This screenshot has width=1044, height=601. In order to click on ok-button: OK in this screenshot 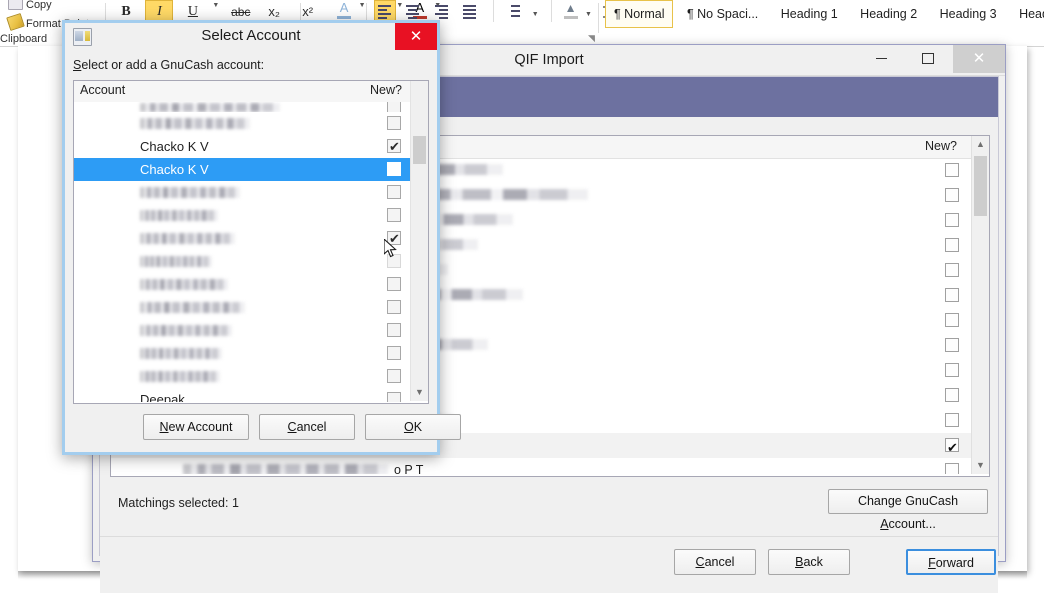, I will do `click(413, 427)`.